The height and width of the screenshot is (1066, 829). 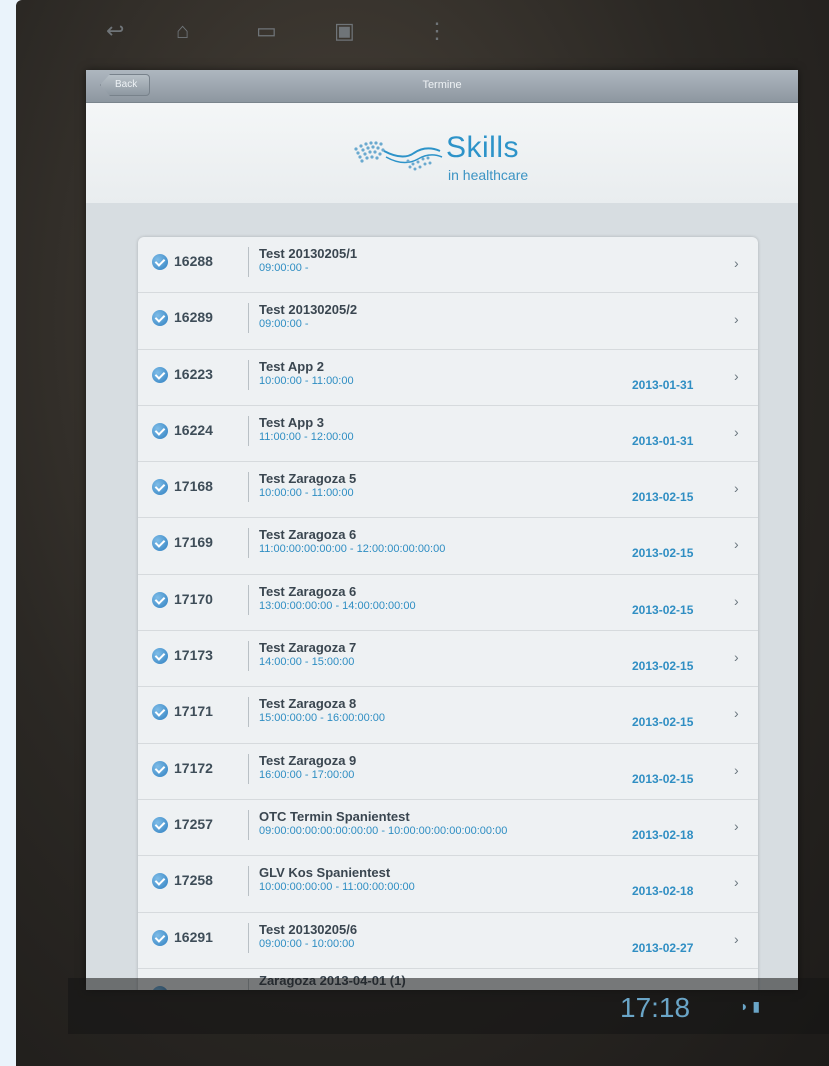 What do you see at coordinates (308, 704) in the screenshot?
I see `appointment-title: Test Zaragoza 8` at bounding box center [308, 704].